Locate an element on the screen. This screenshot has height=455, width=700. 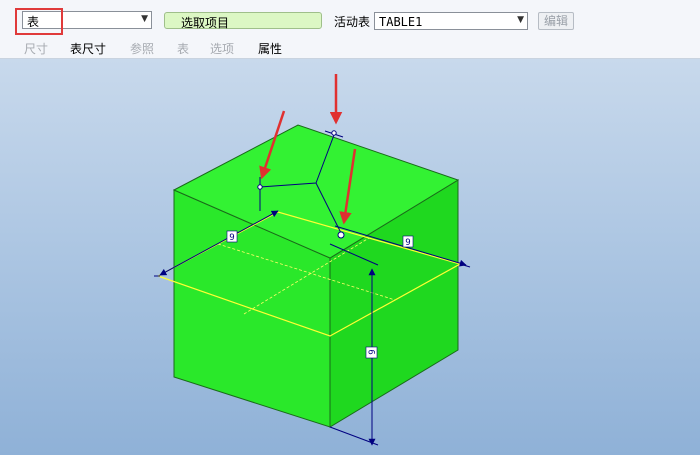
highlight-box is located at coordinates (39, 21).